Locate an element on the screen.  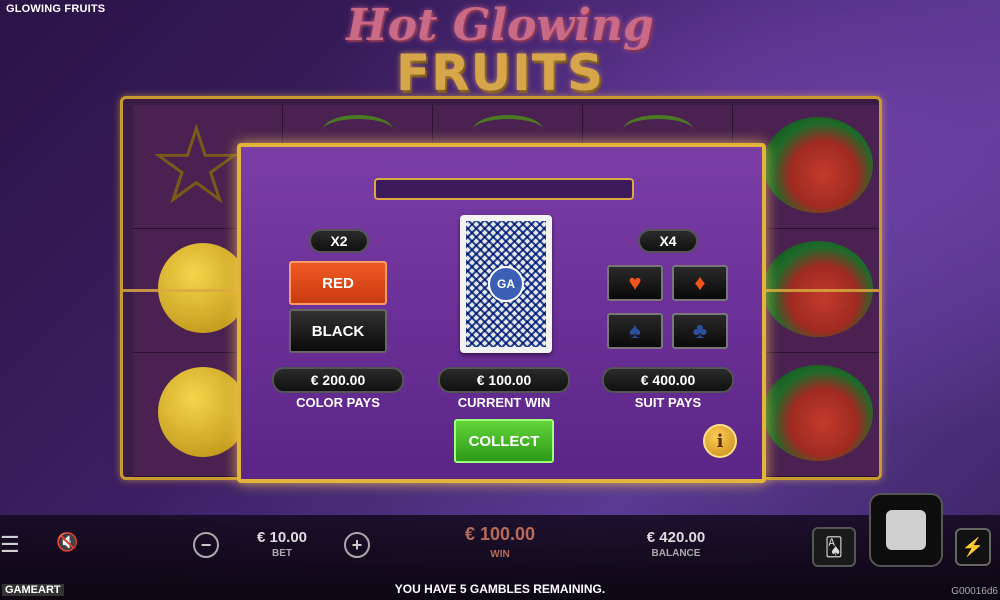
gameart-logo-icon: GA is located at coordinates (506, 284).